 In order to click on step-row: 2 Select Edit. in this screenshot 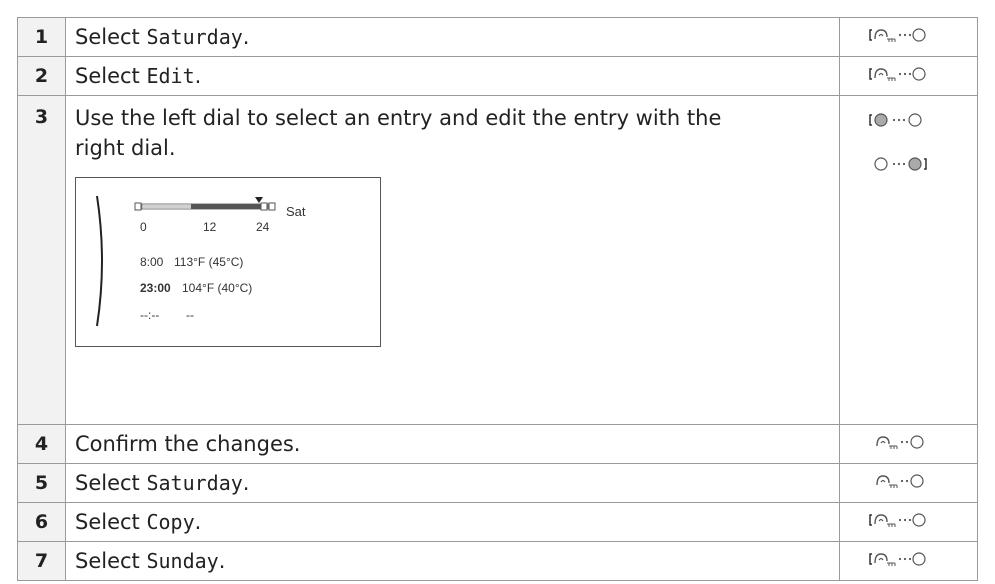, I will do `click(497, 76)`.